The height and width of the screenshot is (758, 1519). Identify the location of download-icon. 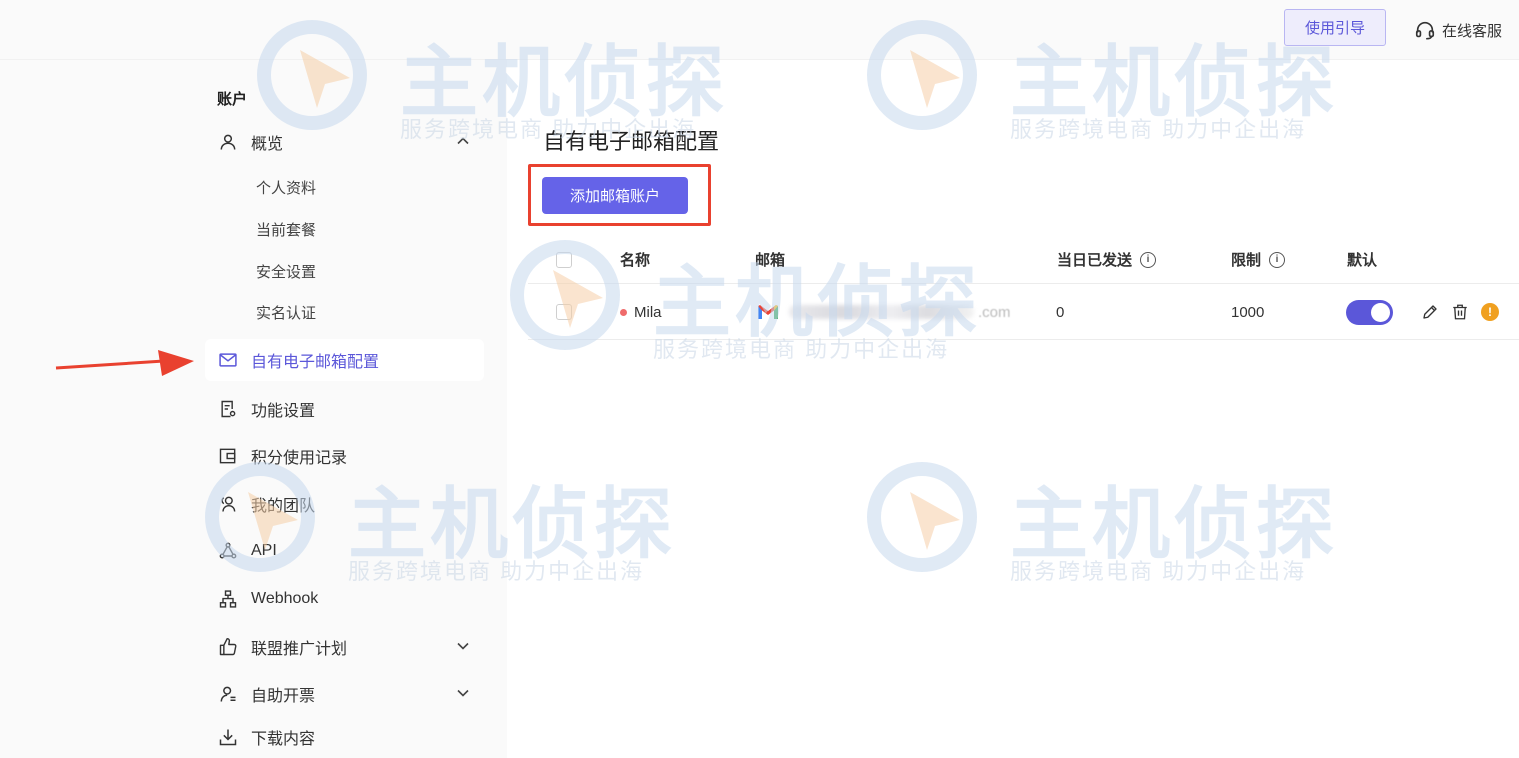
(228, 737).